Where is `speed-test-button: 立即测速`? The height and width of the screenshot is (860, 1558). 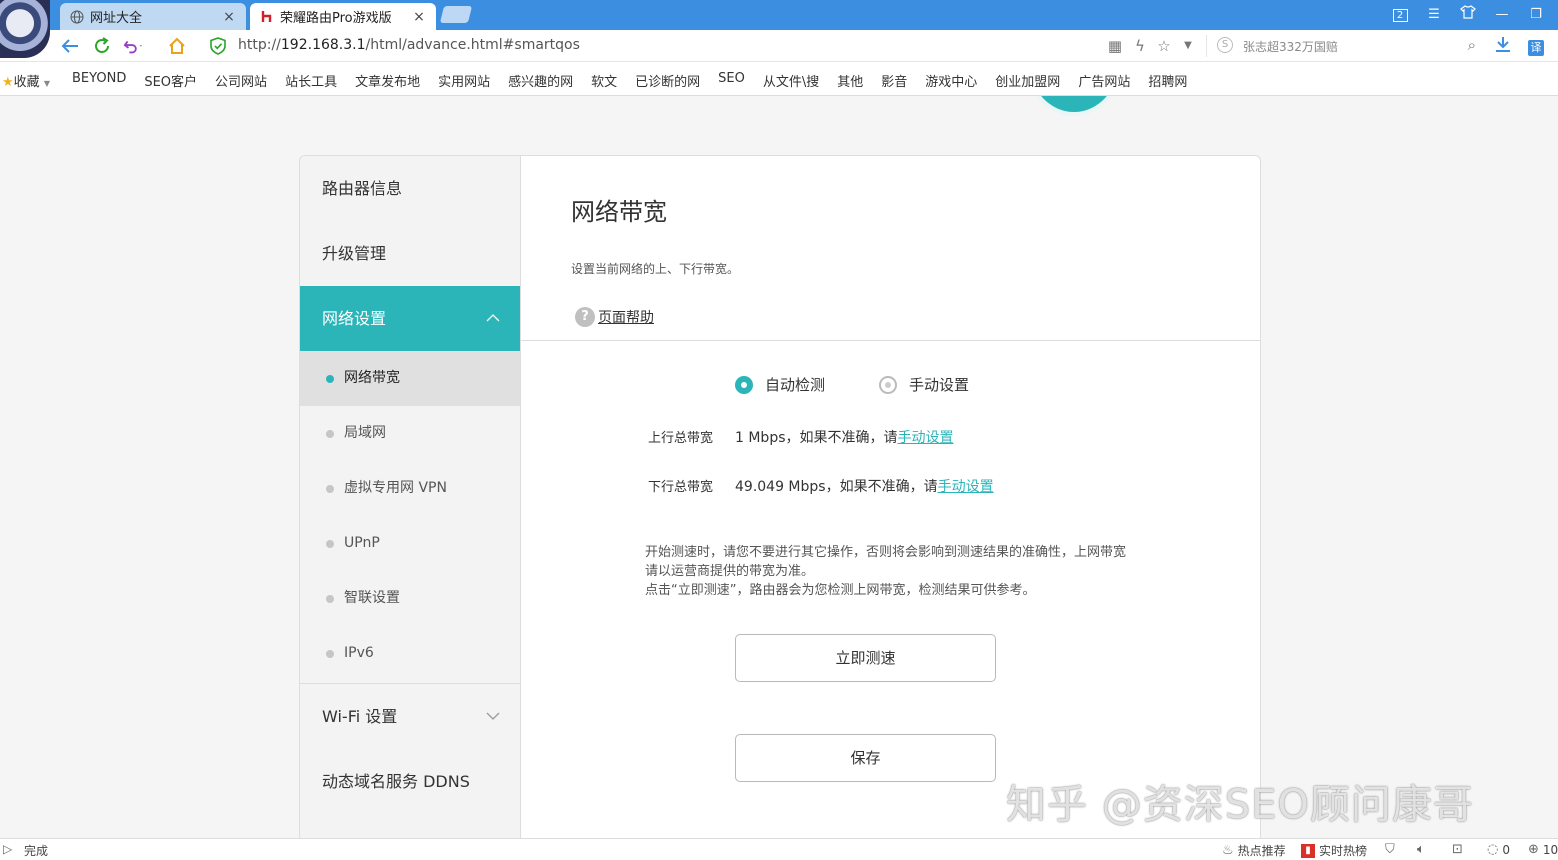
speed-test-button: 立即测速 is located at coordinates (865, 658).